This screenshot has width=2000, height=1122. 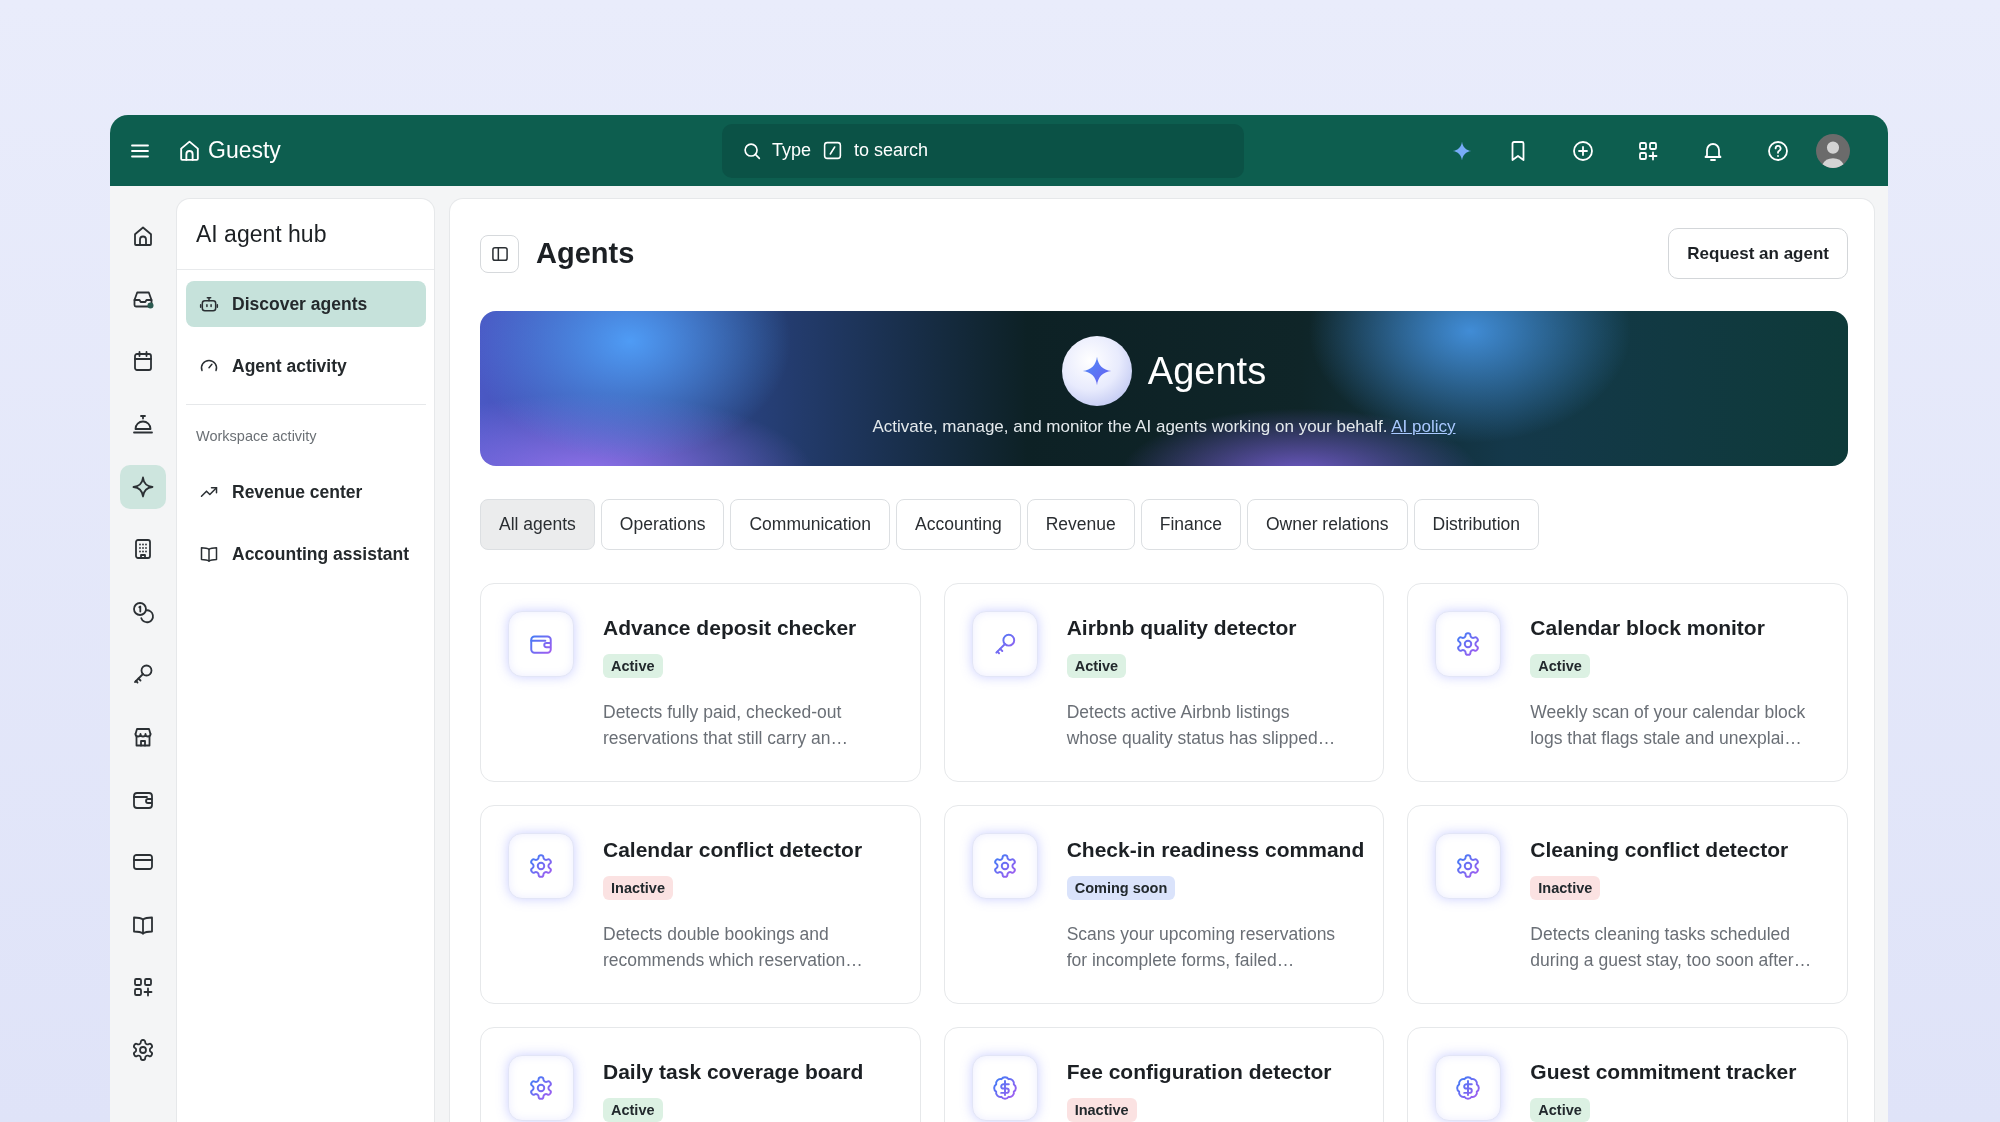 What do you see at coordinates (1327, 524) in the screenshot?
I see `category-tab: Owner relations` at bounding box center [1327, 524].